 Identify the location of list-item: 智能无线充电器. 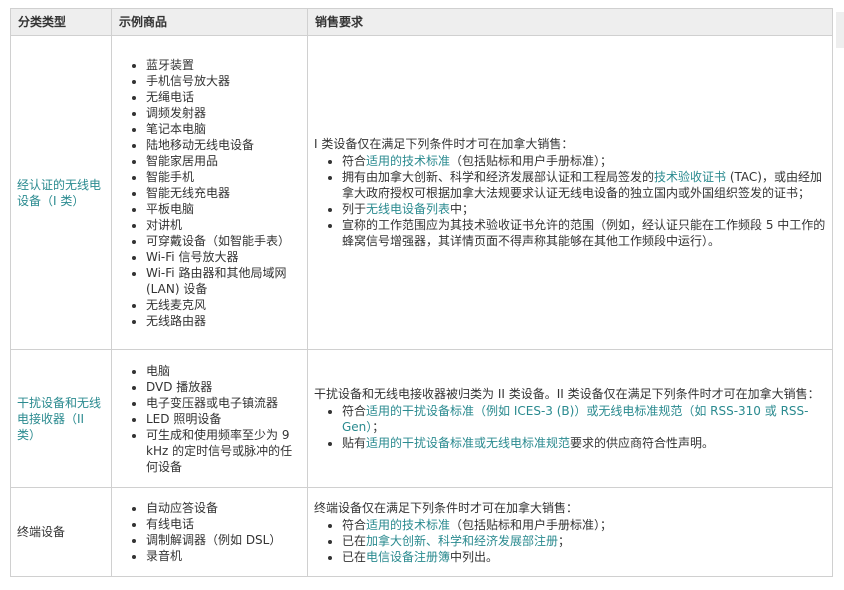
(223, 193).